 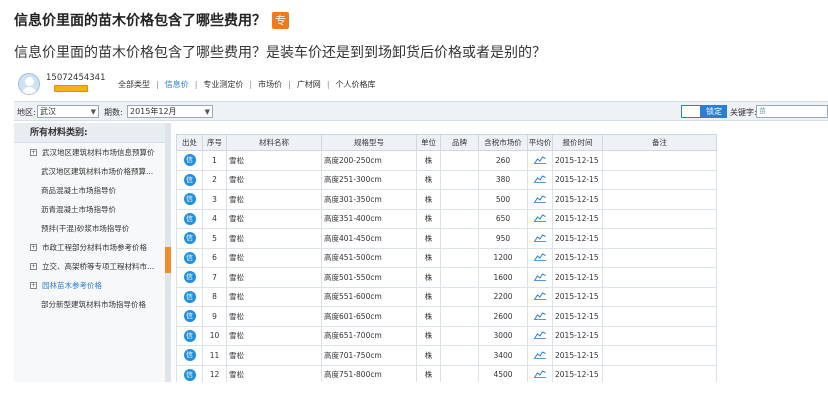 What do you see at coordinates (577, 142) in the screenshot?
I see `column-header: 报价时间` at bounding box center [577, 142].